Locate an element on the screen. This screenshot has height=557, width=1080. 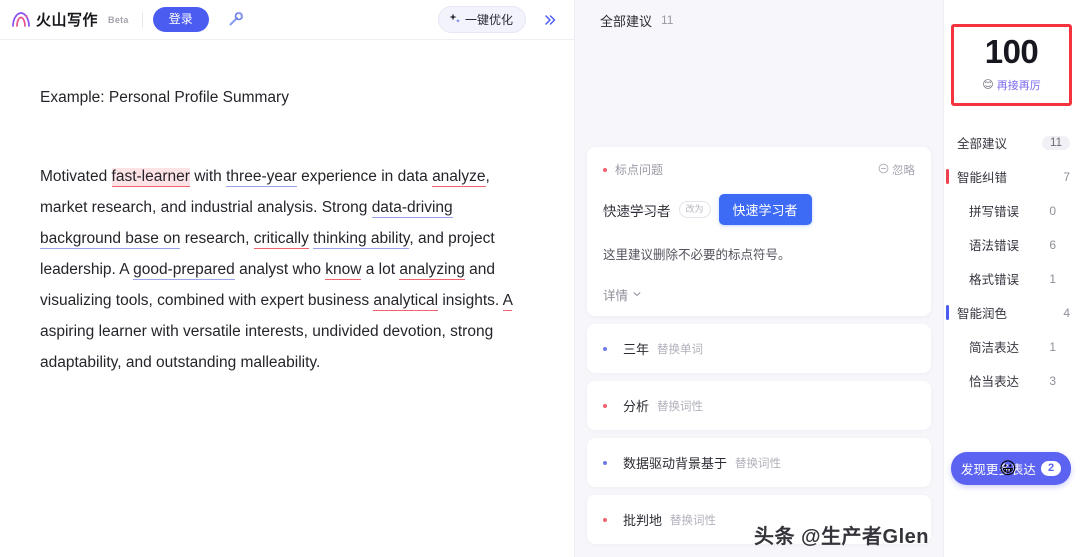
sidebar-nav-item: 智能纠错 7 is located at coordinates (1011, 177).